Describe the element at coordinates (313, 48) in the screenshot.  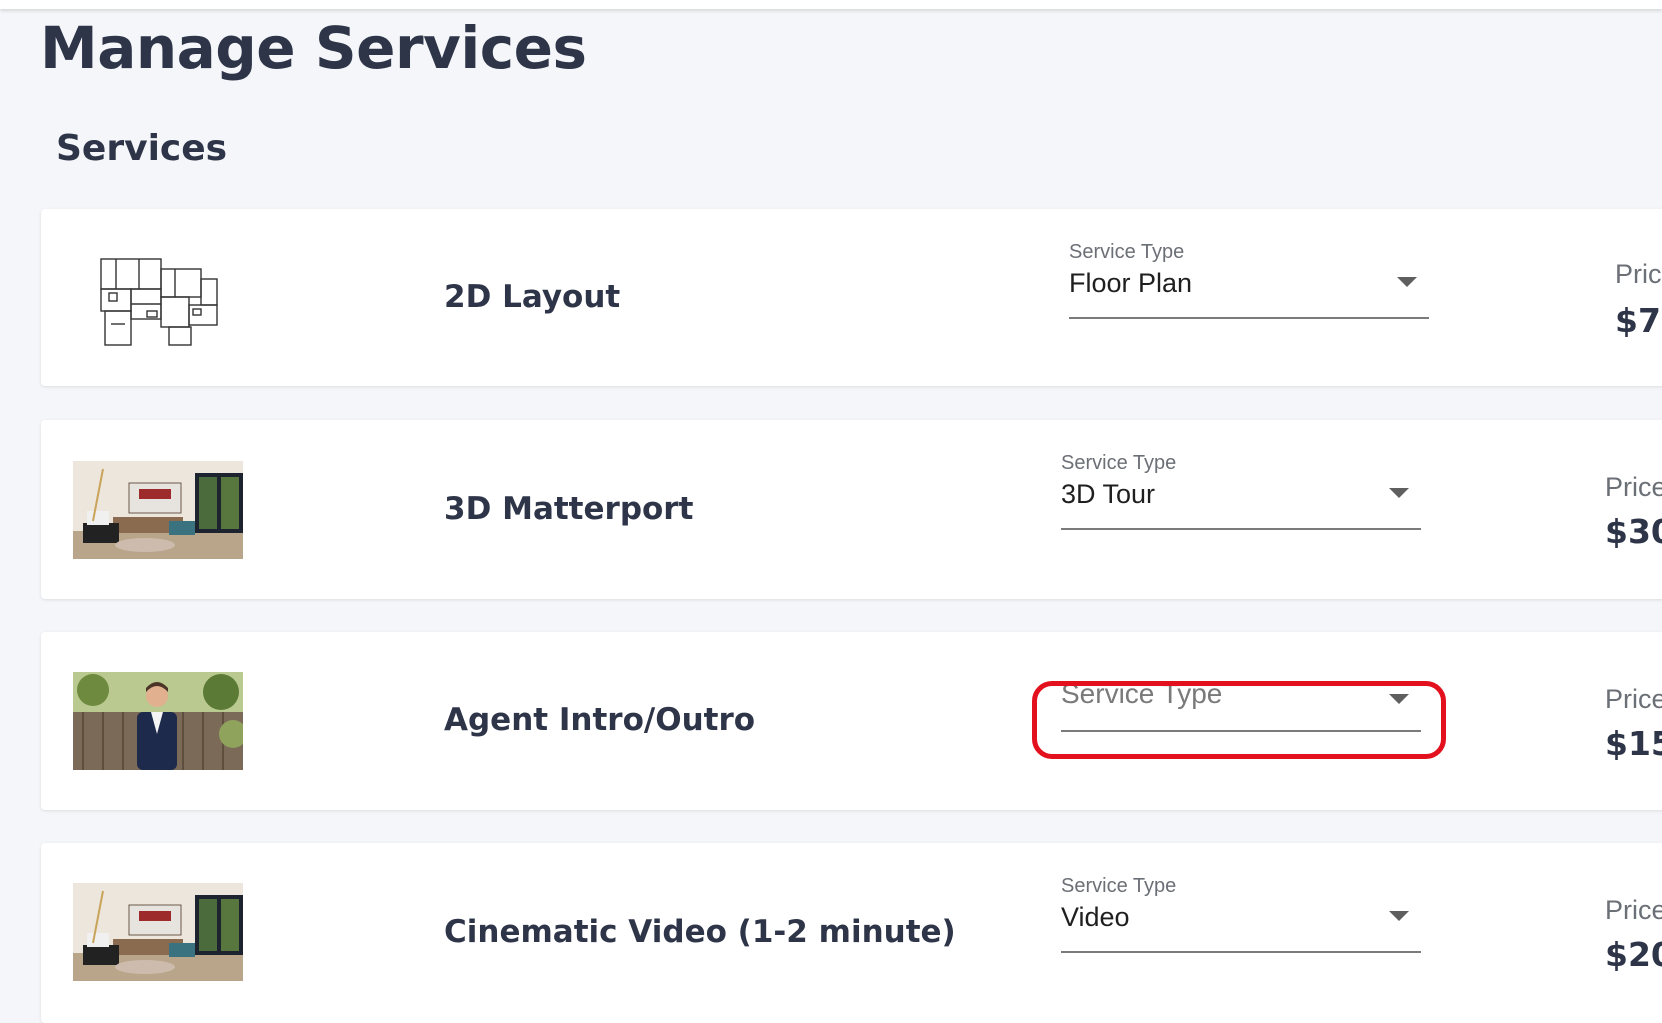
I see `page-title: Manage Services` at that location.